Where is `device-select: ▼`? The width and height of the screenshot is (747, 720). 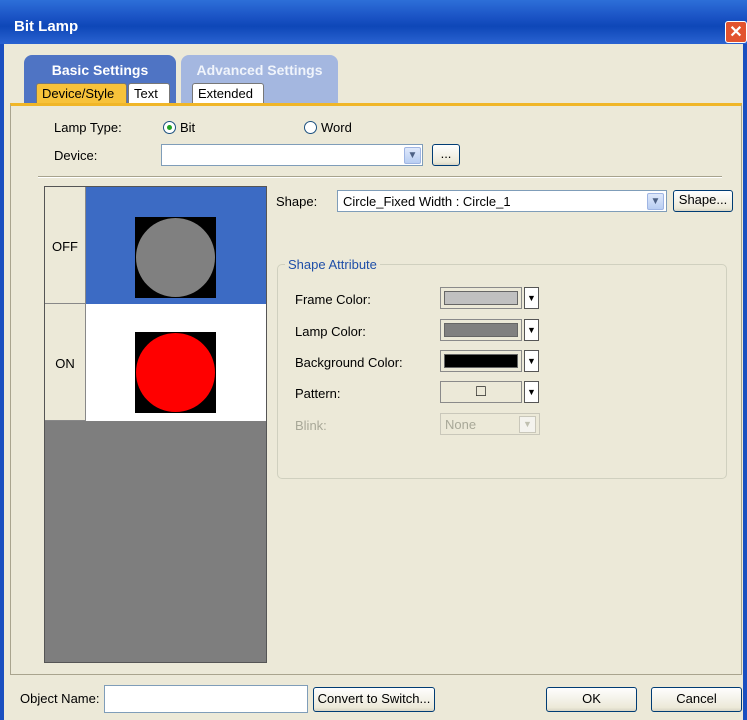 device-select: ▼ is located at coordinates (292, 155).